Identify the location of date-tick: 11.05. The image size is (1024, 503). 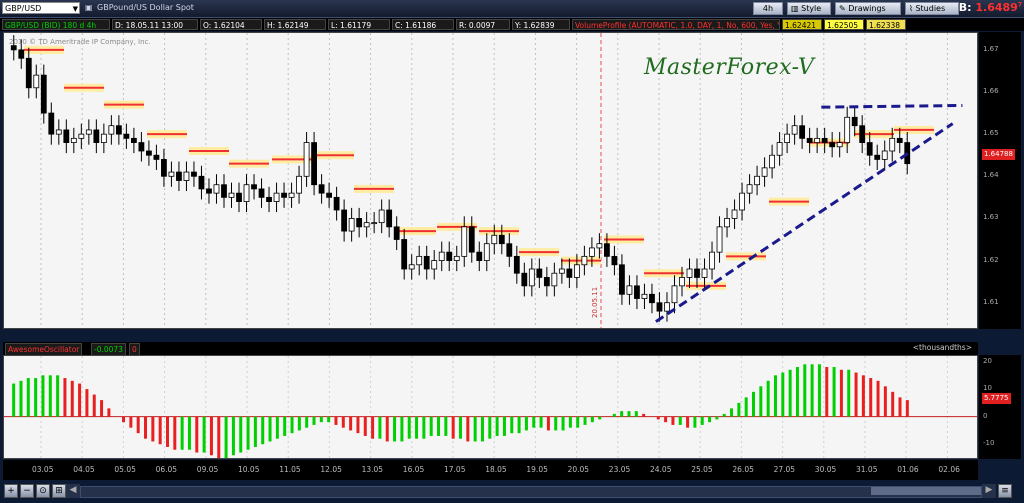
(290, 469).